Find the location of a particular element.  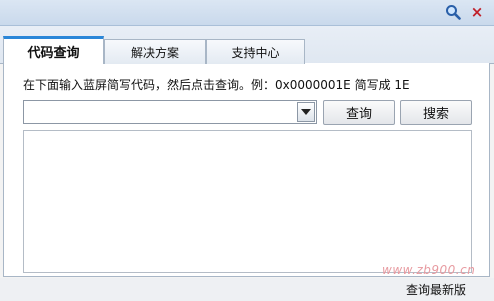

magnifier-icon is located at coordinates (453, 12).